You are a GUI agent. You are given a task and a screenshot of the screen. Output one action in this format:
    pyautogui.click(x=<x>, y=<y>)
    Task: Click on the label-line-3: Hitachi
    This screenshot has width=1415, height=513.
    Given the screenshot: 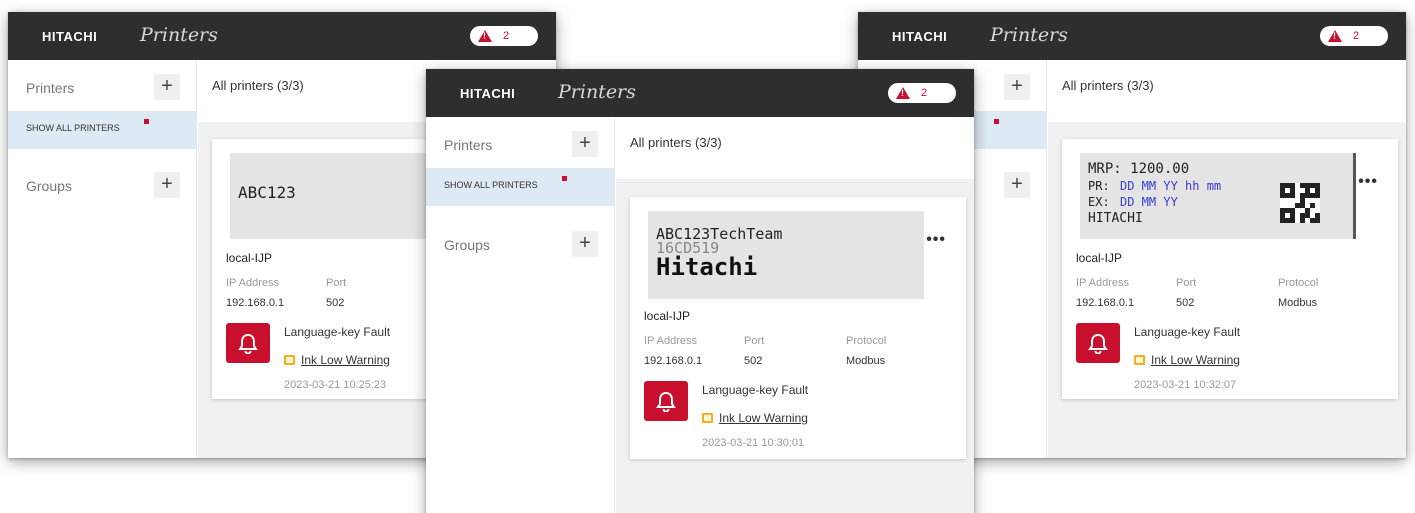 What is the action you would take?
    pyautogui.click(x=707, y=267)
    